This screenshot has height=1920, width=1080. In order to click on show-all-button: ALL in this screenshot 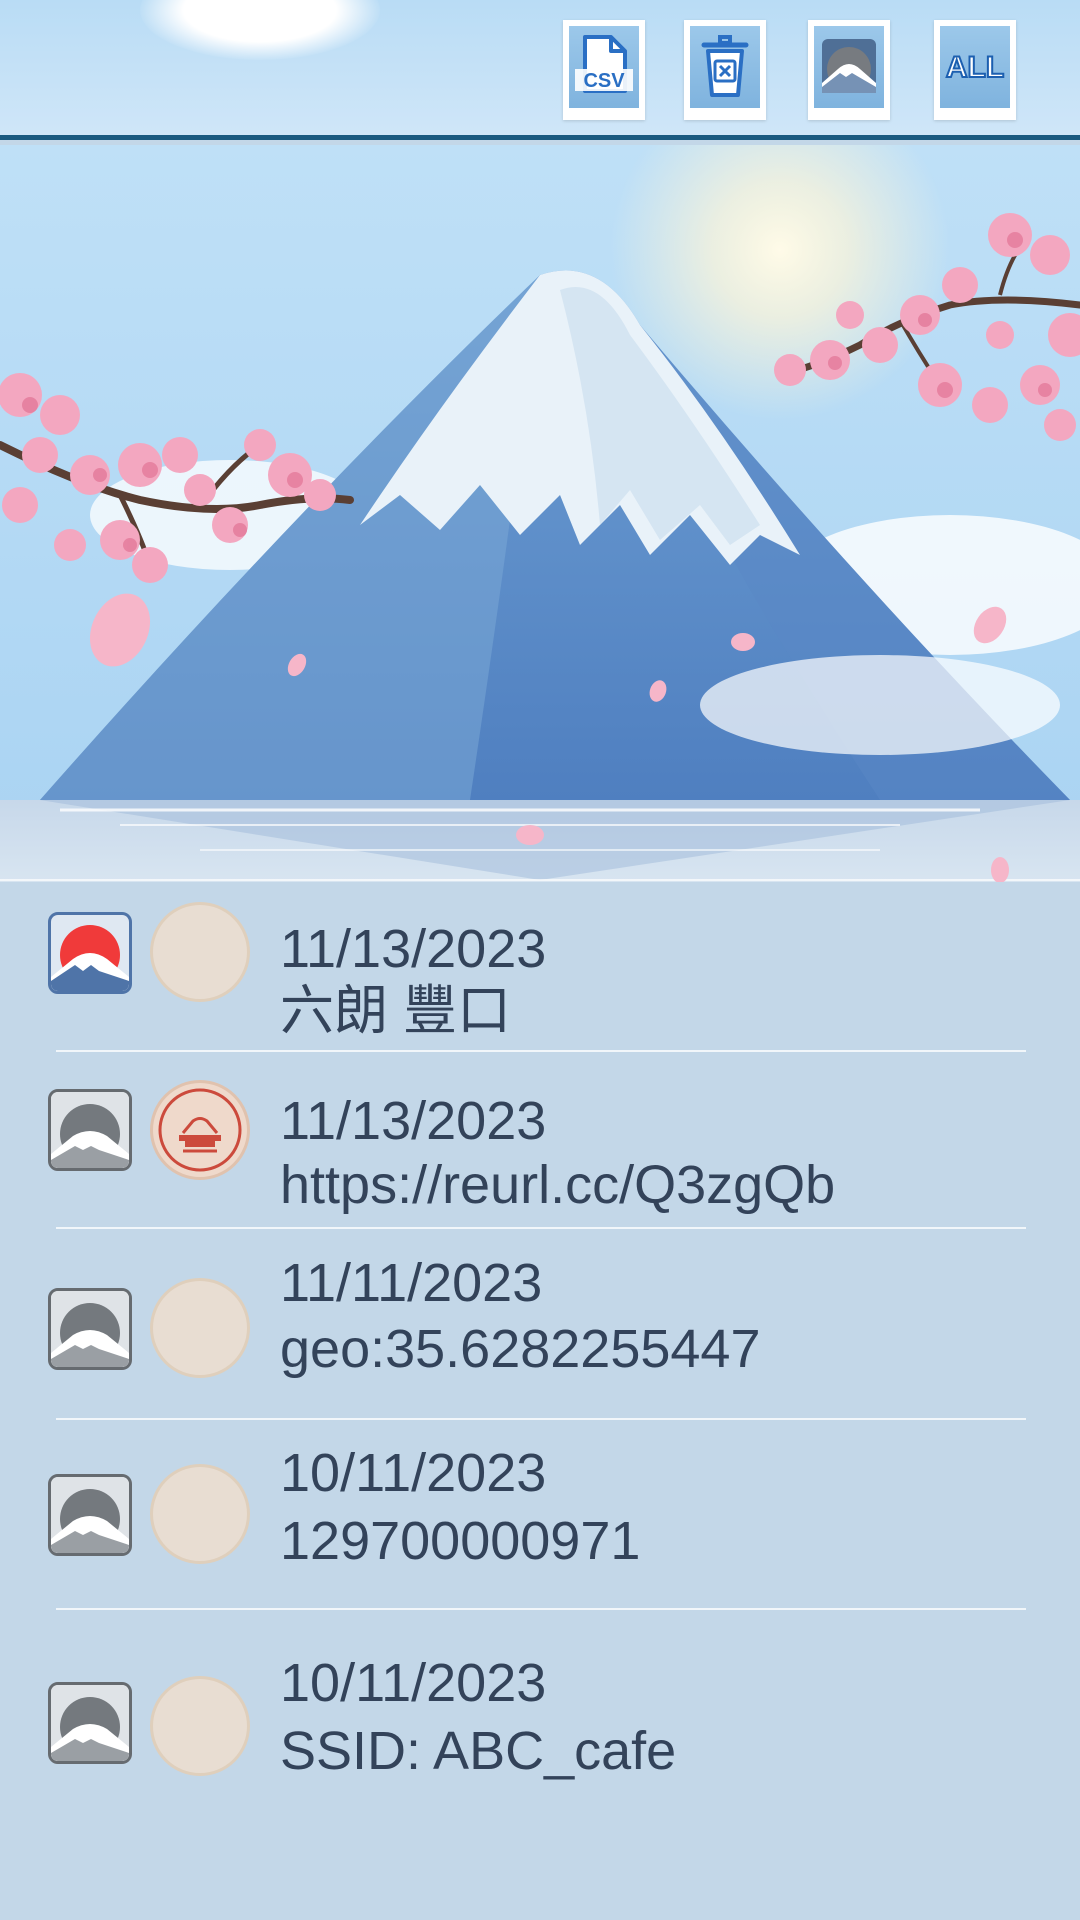, I will do `click(975, 70)`.